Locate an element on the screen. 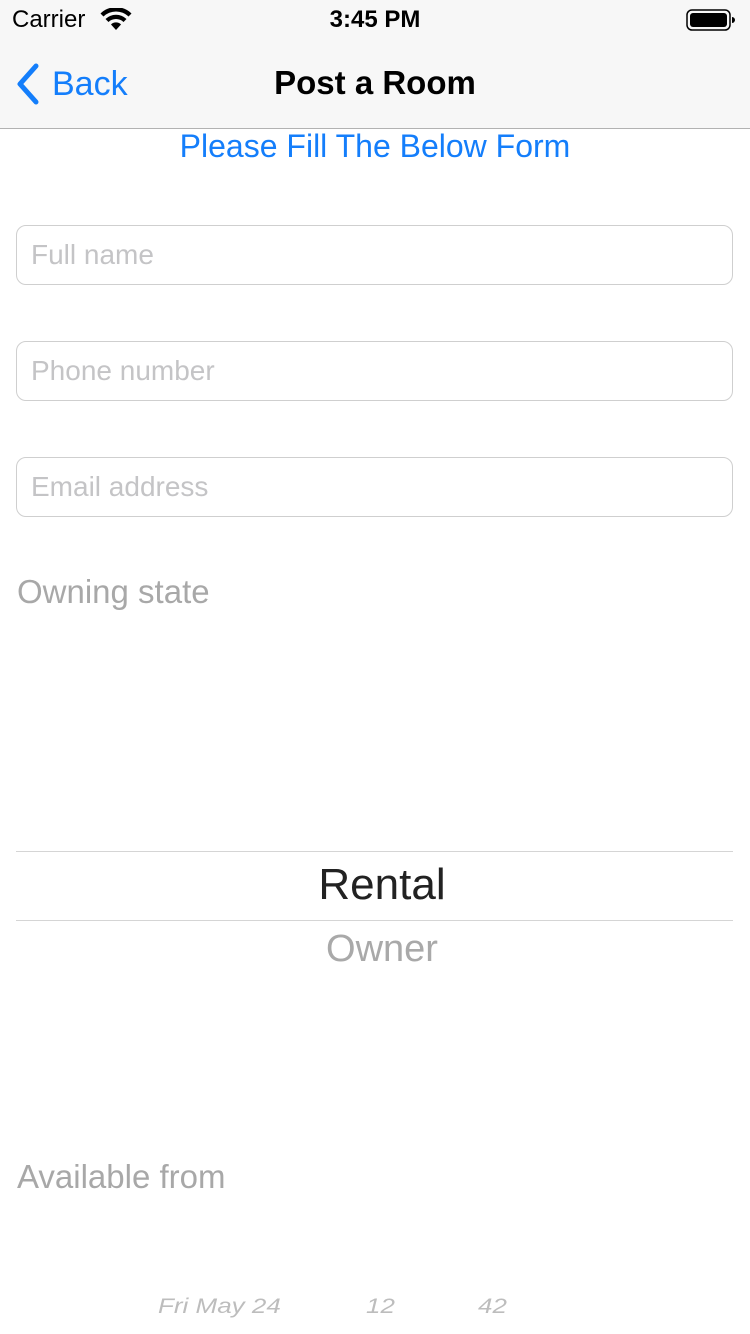 Image resolution: width=750 pixels, height=1334 pixels. page-title: Post a Room is located at coordinates (375, 82).